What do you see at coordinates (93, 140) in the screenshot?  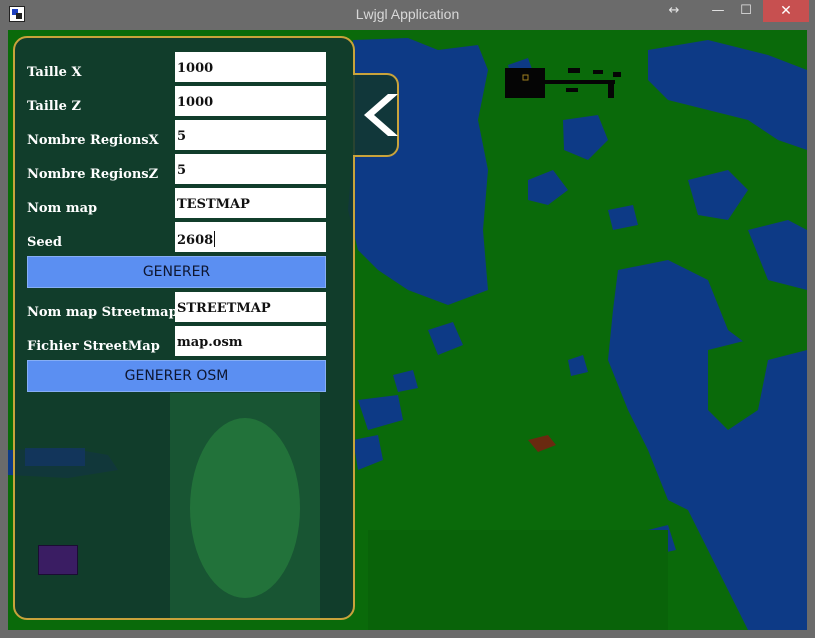 I see `label-nombre-regions-x: Nombre RegionsX` at bounding box center [93, 140].